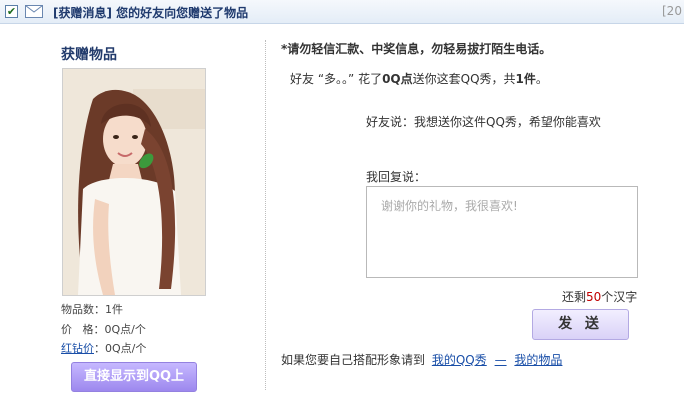 Image resolution: width=684 pixels, height=402 pixels. Describe the element at coordinates (83, 329) in the screenshot. I see `item-price-label: 价 格：` at that location.